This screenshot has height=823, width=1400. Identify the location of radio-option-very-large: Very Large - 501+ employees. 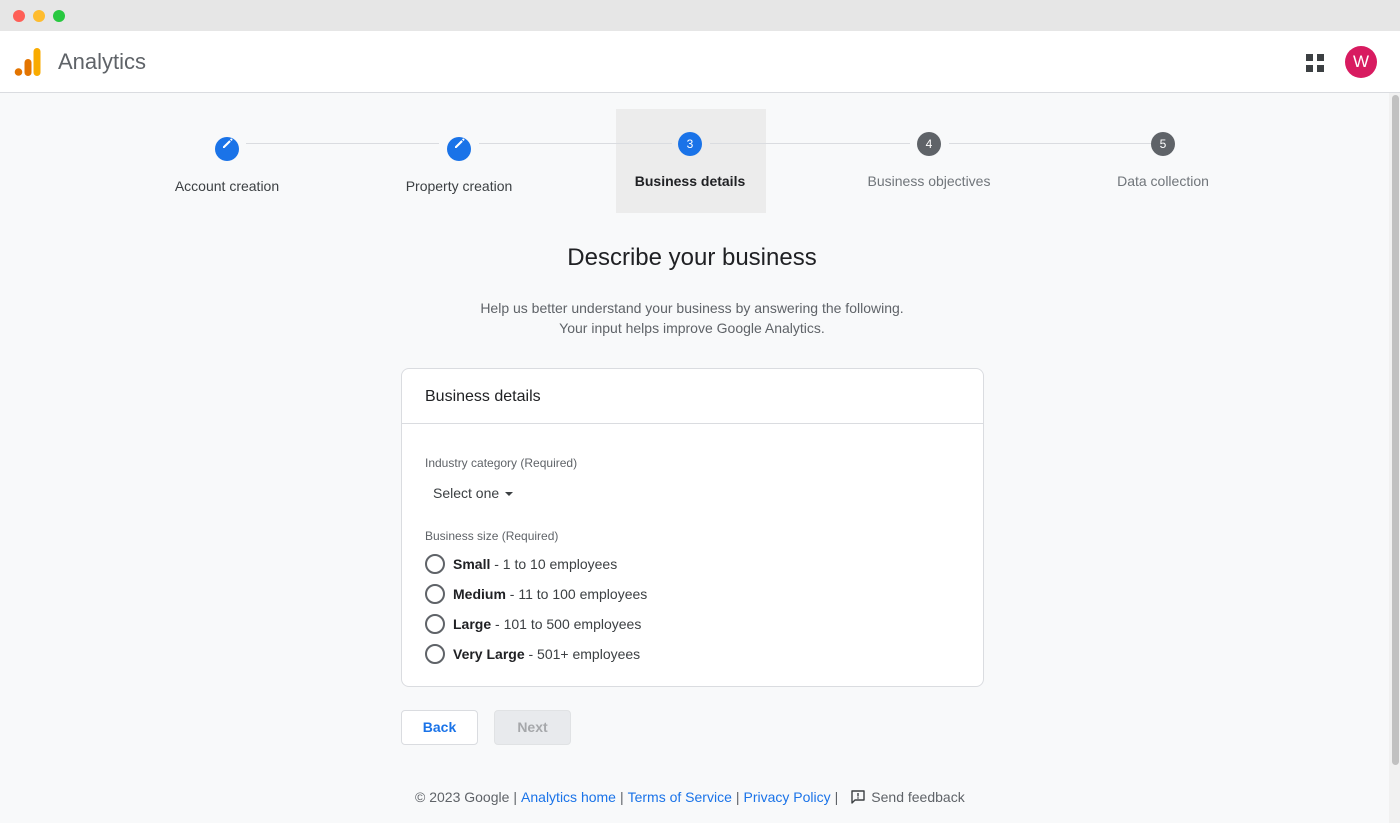
(532, 654).